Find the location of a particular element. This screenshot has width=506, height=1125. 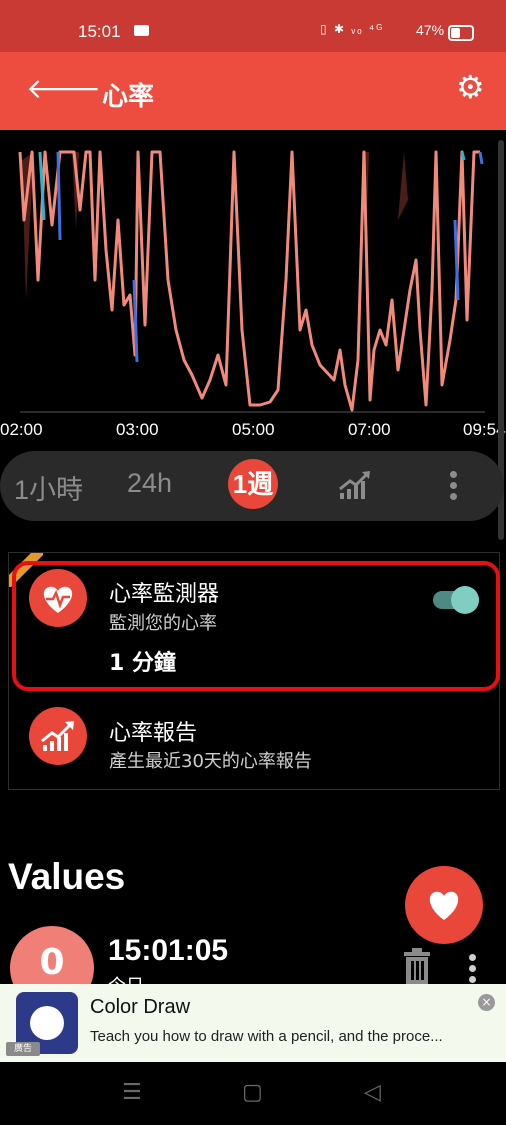

back-nav-icon: ◁ is located at coordinates (372, 1093).